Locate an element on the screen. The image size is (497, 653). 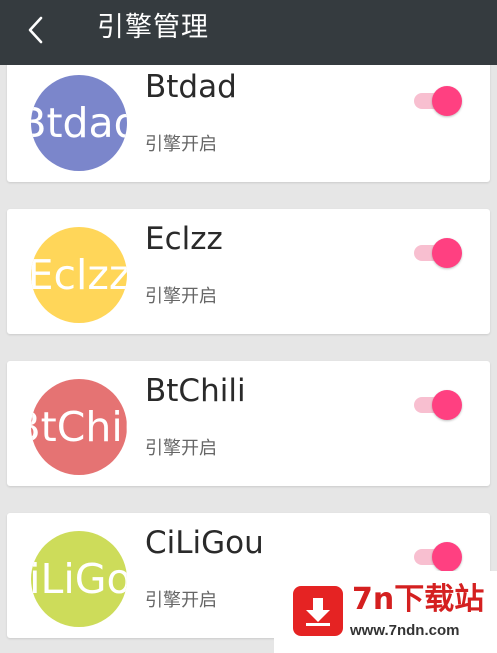
engine-name: CiLiGou is located at coordinates (204, 543).